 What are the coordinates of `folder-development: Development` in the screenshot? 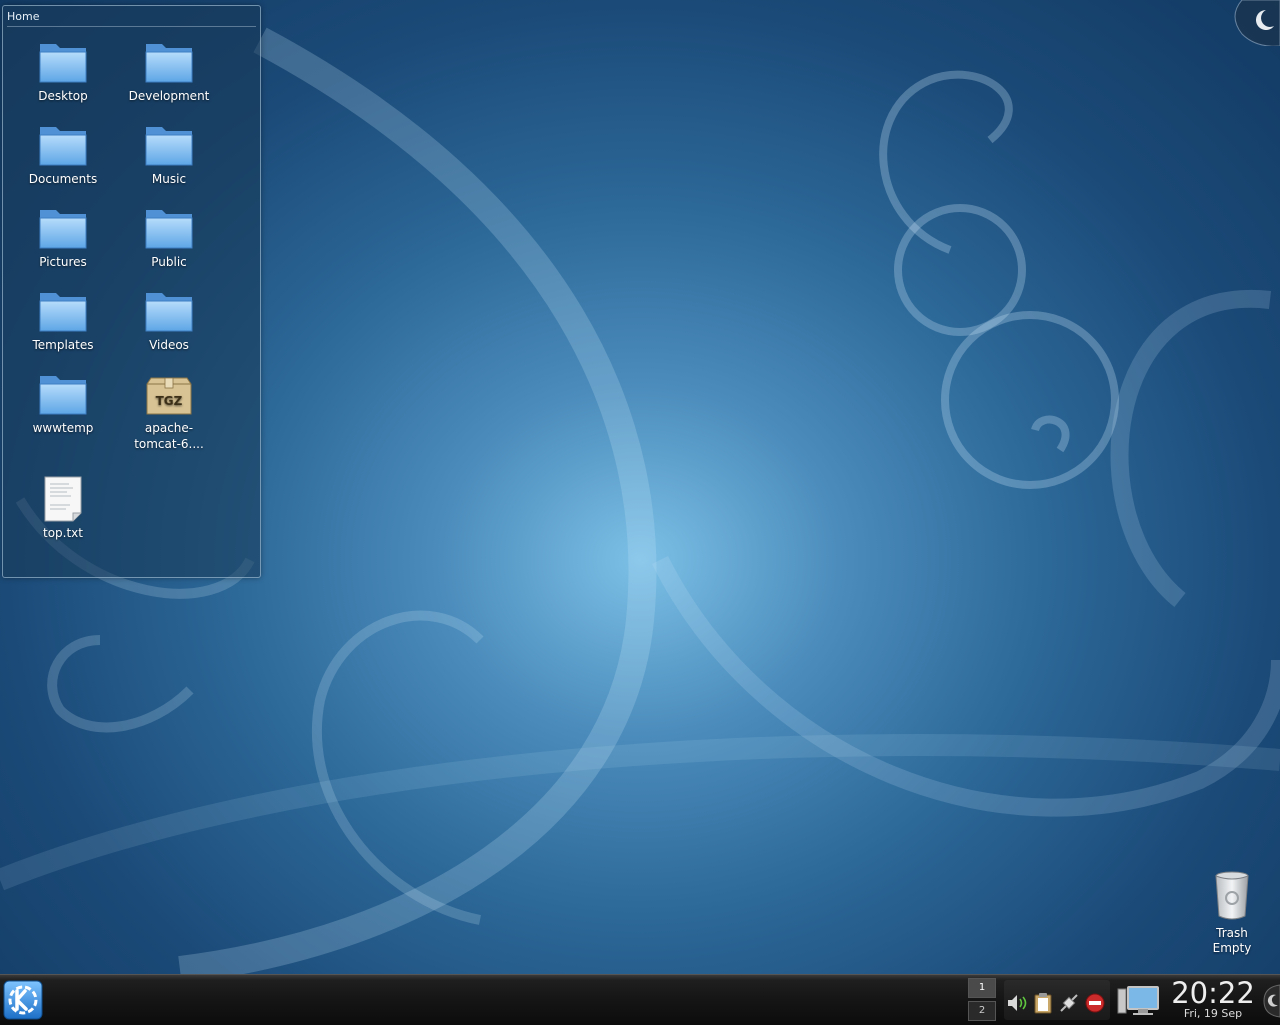 It's located at (169, 71).